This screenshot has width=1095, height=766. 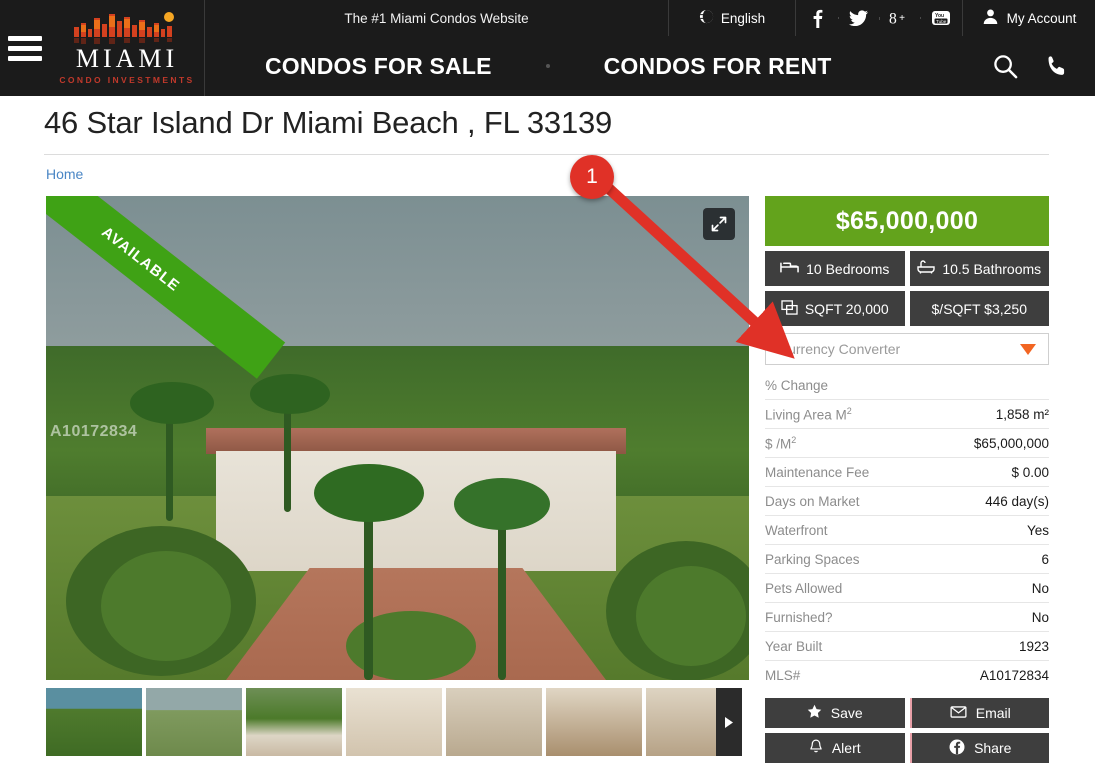 What do you see at coordinates (1028, 349) in the screenshot?
I see `chevron-down-icon` at bounding box center [1028, 349].